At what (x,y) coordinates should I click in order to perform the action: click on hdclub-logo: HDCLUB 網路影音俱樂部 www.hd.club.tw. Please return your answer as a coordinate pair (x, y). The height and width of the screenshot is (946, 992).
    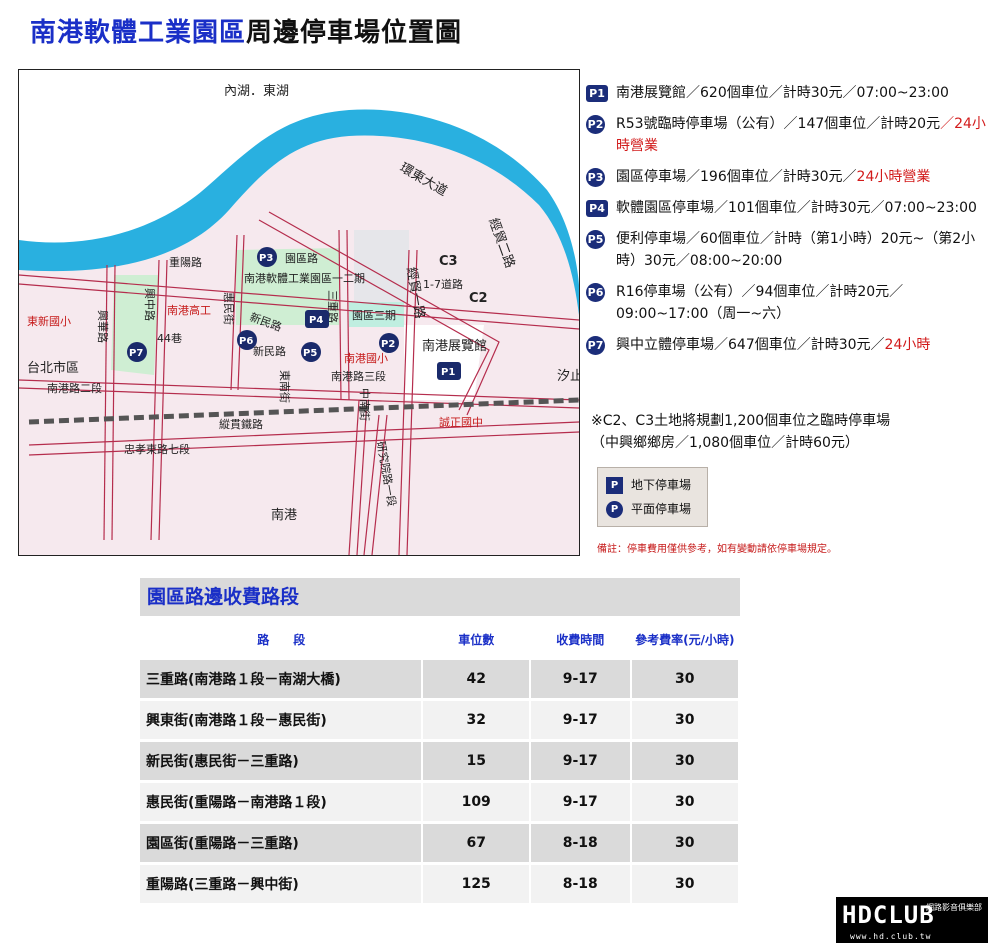
    Looking at the image, I should click on (912, 920).